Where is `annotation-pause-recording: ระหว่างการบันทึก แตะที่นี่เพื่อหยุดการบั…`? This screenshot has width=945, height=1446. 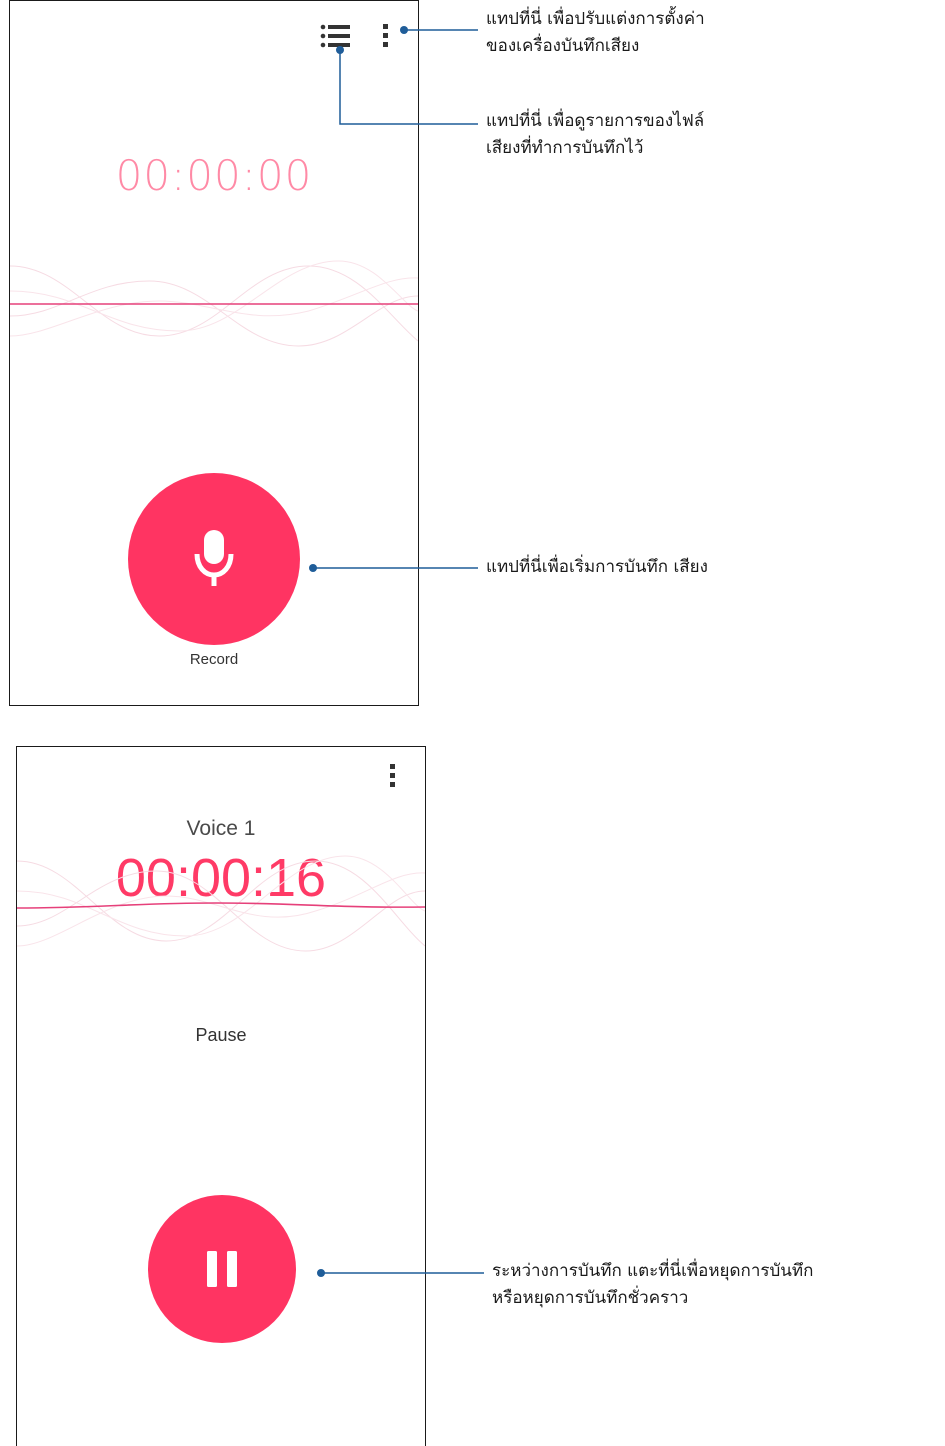 annotation-pause-recording: ระหว่างการบันทึก แตะที่นี่เพื่อหยุดการบั… is located at coordinates (652, 1285).